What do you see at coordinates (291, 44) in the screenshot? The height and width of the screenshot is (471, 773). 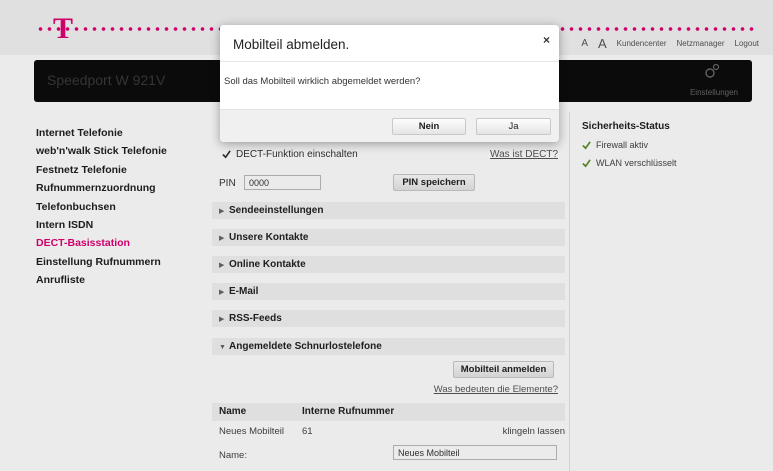 I see `dialog-title: Mobilteil abmelden.` at bounding box center [291, 44].